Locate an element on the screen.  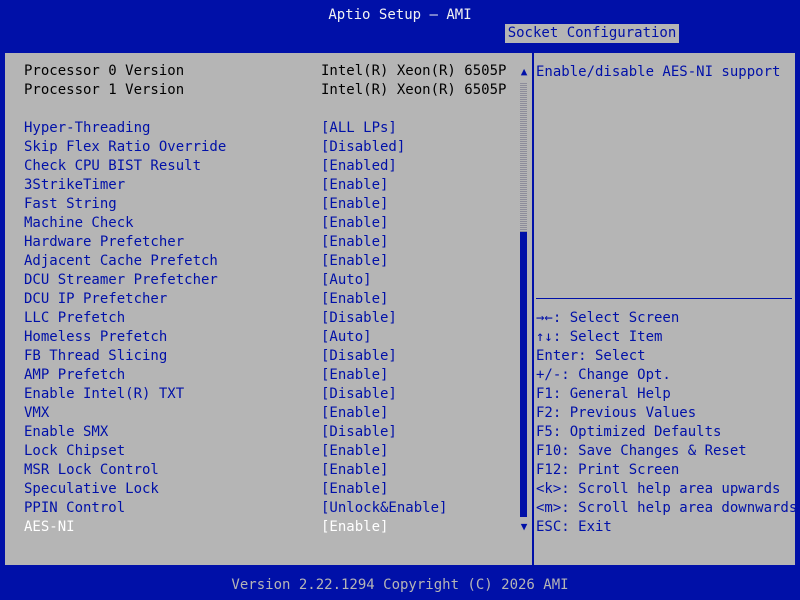
app-title: Aptio Setup – AMI is located at coordinates (400, 15).